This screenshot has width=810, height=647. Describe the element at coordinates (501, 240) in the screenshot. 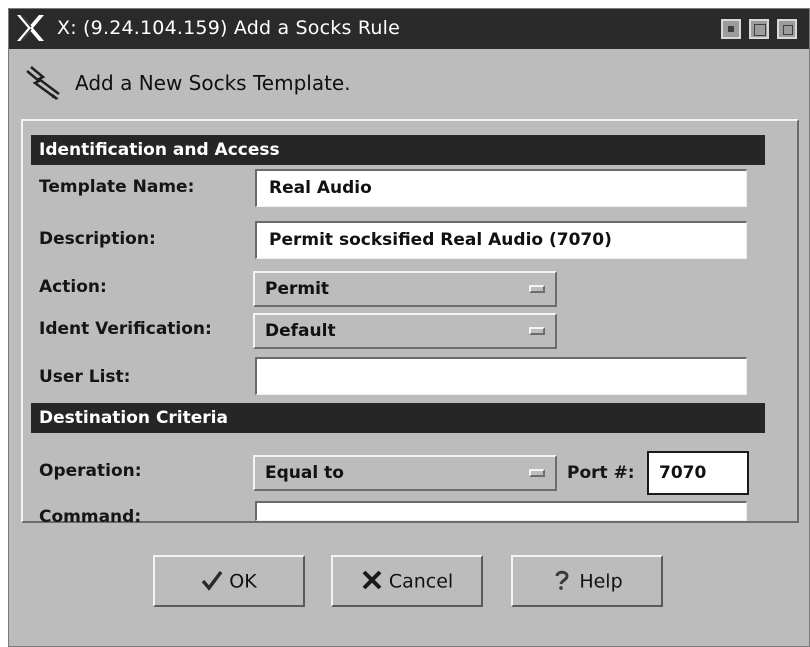

I see `description-field: Permit socksified Real Audio (7070)` at that location.